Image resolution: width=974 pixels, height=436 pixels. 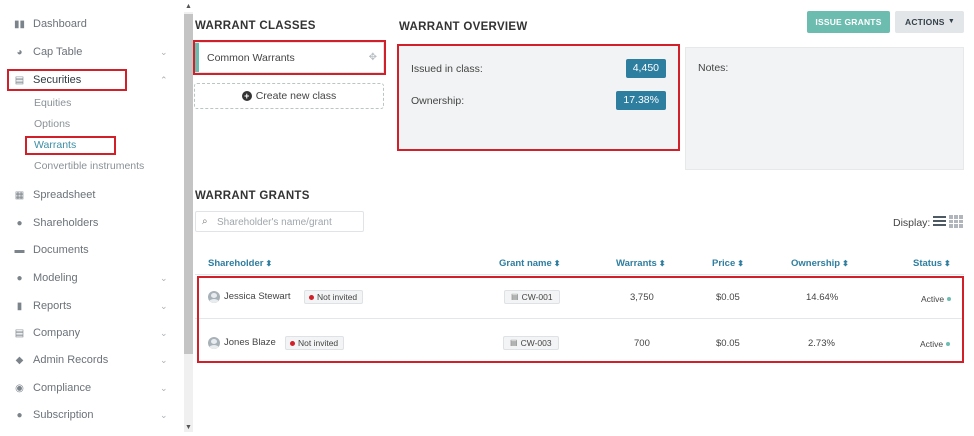 What do you see at coordinates (530, 263) in the screenshot?
I see `column-header-grant-name: Grant name ⬍` at bounding box center [530, 263].